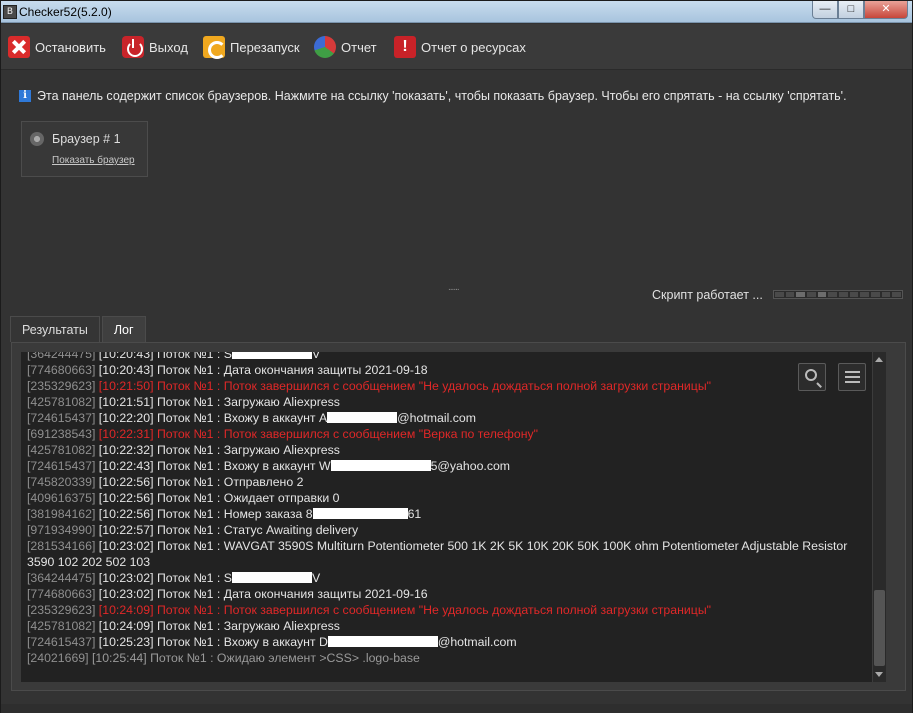  Describe the element at coordinates (126, 386) in the screenshot. I see `log-line-time: [10:21:50]` at that location.